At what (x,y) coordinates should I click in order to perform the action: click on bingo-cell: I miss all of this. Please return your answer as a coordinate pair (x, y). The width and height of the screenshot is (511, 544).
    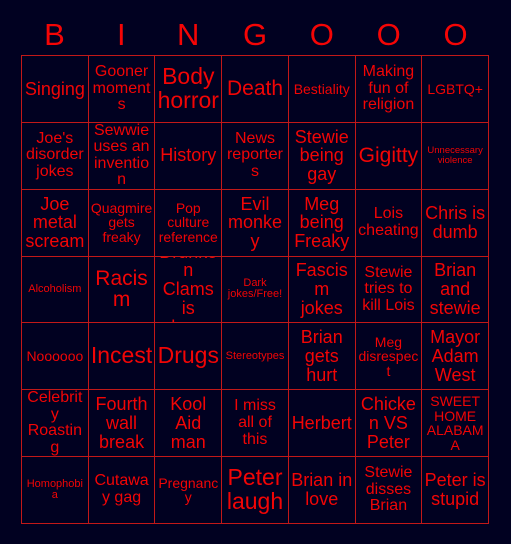
    Looking at the image, I should click on (255, 424).